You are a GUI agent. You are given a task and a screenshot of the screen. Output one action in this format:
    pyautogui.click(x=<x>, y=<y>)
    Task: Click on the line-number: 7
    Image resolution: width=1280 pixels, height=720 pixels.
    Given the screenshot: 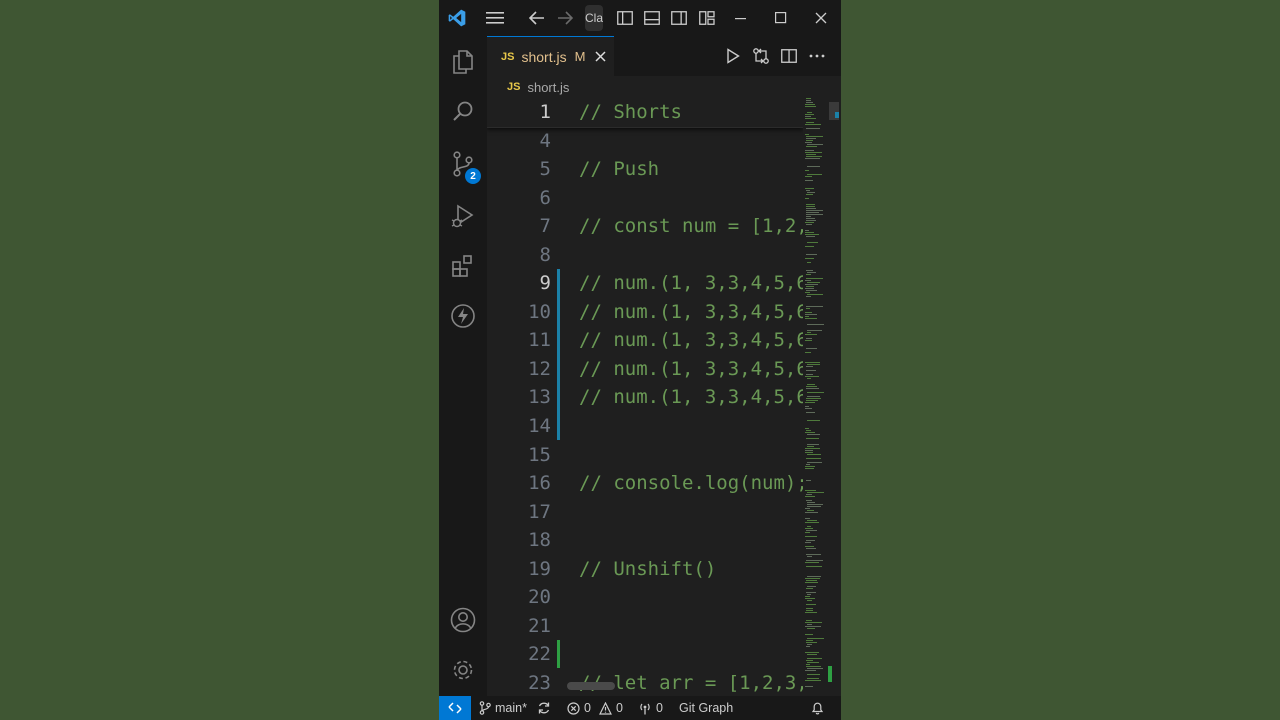 What is the action you would take?
    pyautogui.click(x=545, y=226)
    